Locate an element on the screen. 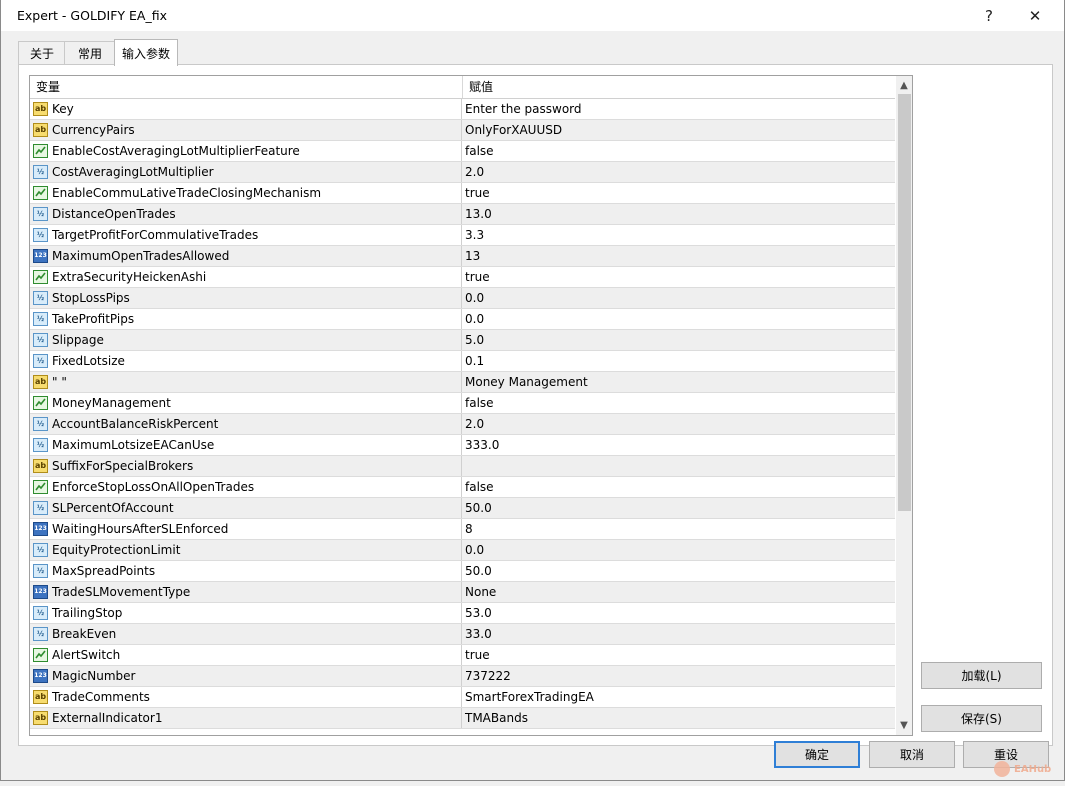 The image size is (1065, 786). parameter-value: 3.3 is located at coordinates (680, 235).